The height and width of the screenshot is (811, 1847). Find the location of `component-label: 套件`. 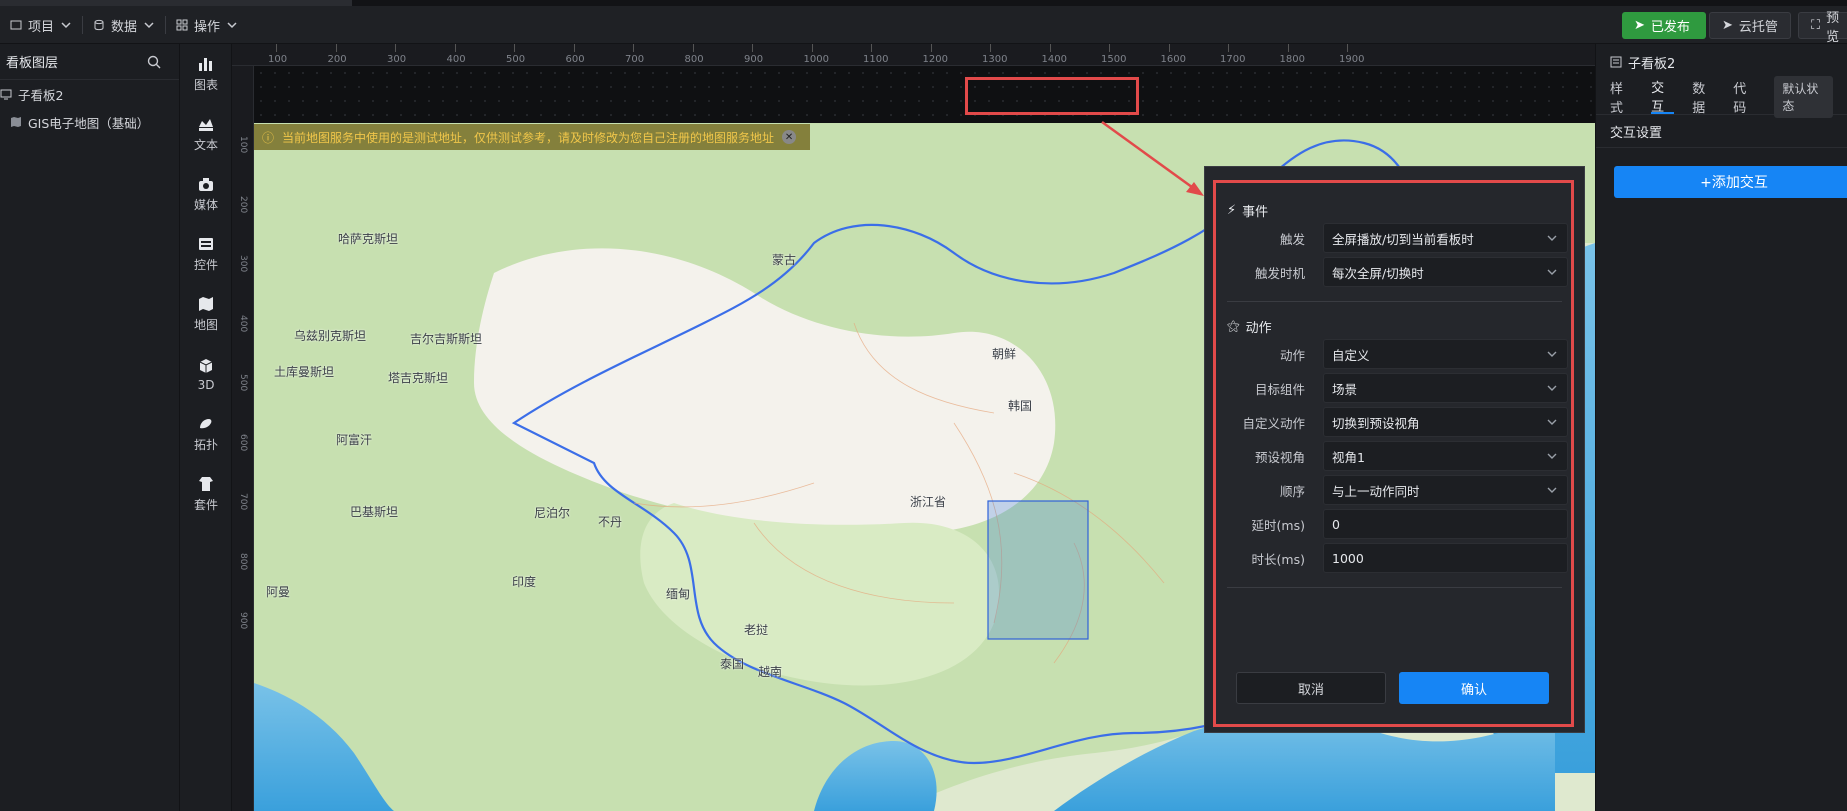

component-label: 套件 is located at coordinates (205, 505).